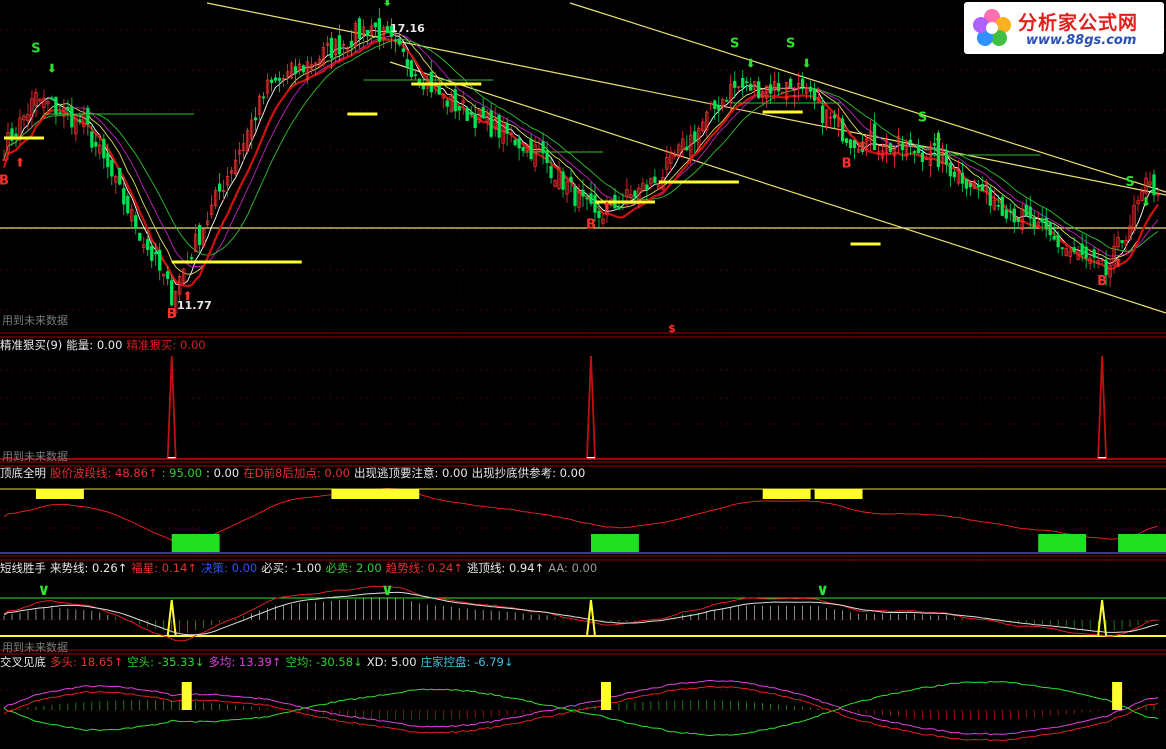 The height and width of the screenshot is (749, 1166). Describe the element at coordinates (89, 568) in the screenshot. I see `legend-item: 来势线: 0.26↑` at that location.